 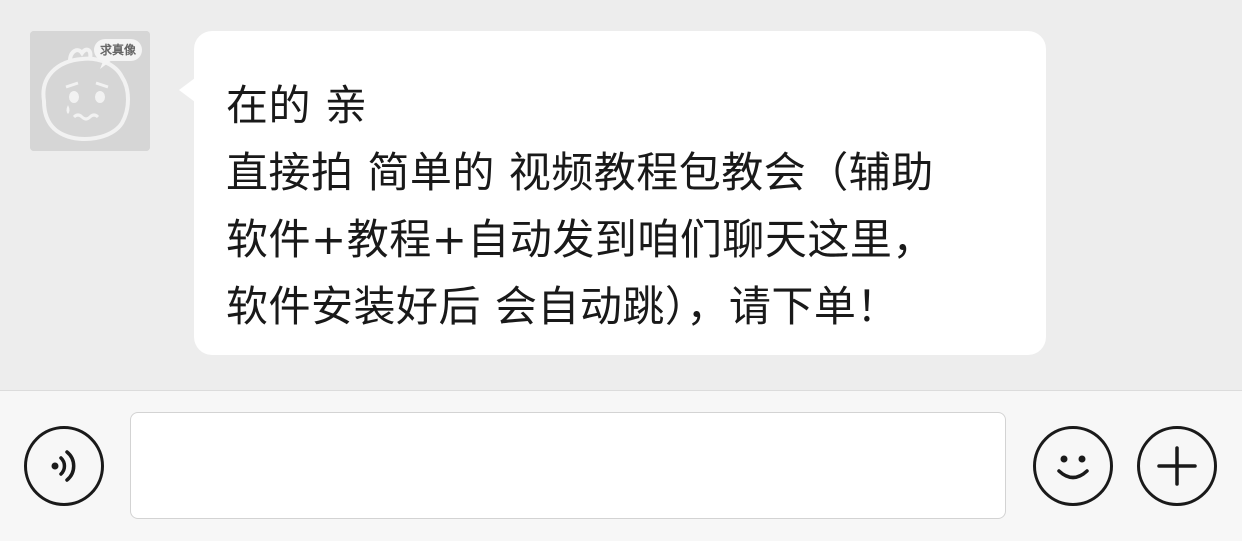 I want to click on message-line: 软件安装好后 会自动跳），请下单！, so click(x=562, y=306).